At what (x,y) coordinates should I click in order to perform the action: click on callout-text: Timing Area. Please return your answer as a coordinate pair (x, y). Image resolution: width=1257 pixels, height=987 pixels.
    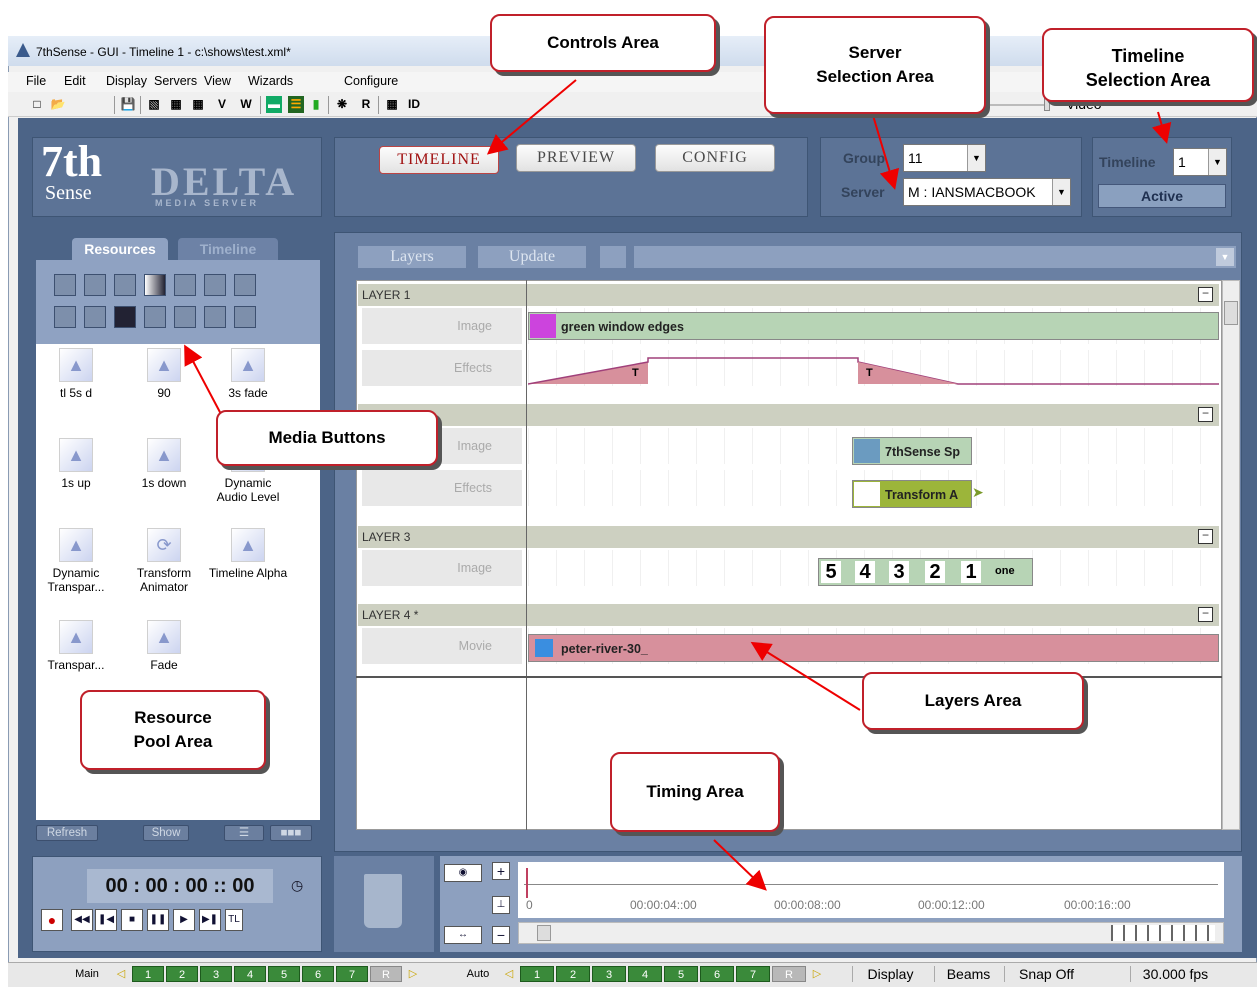
    Looking at the image, I should click on (695, 791).